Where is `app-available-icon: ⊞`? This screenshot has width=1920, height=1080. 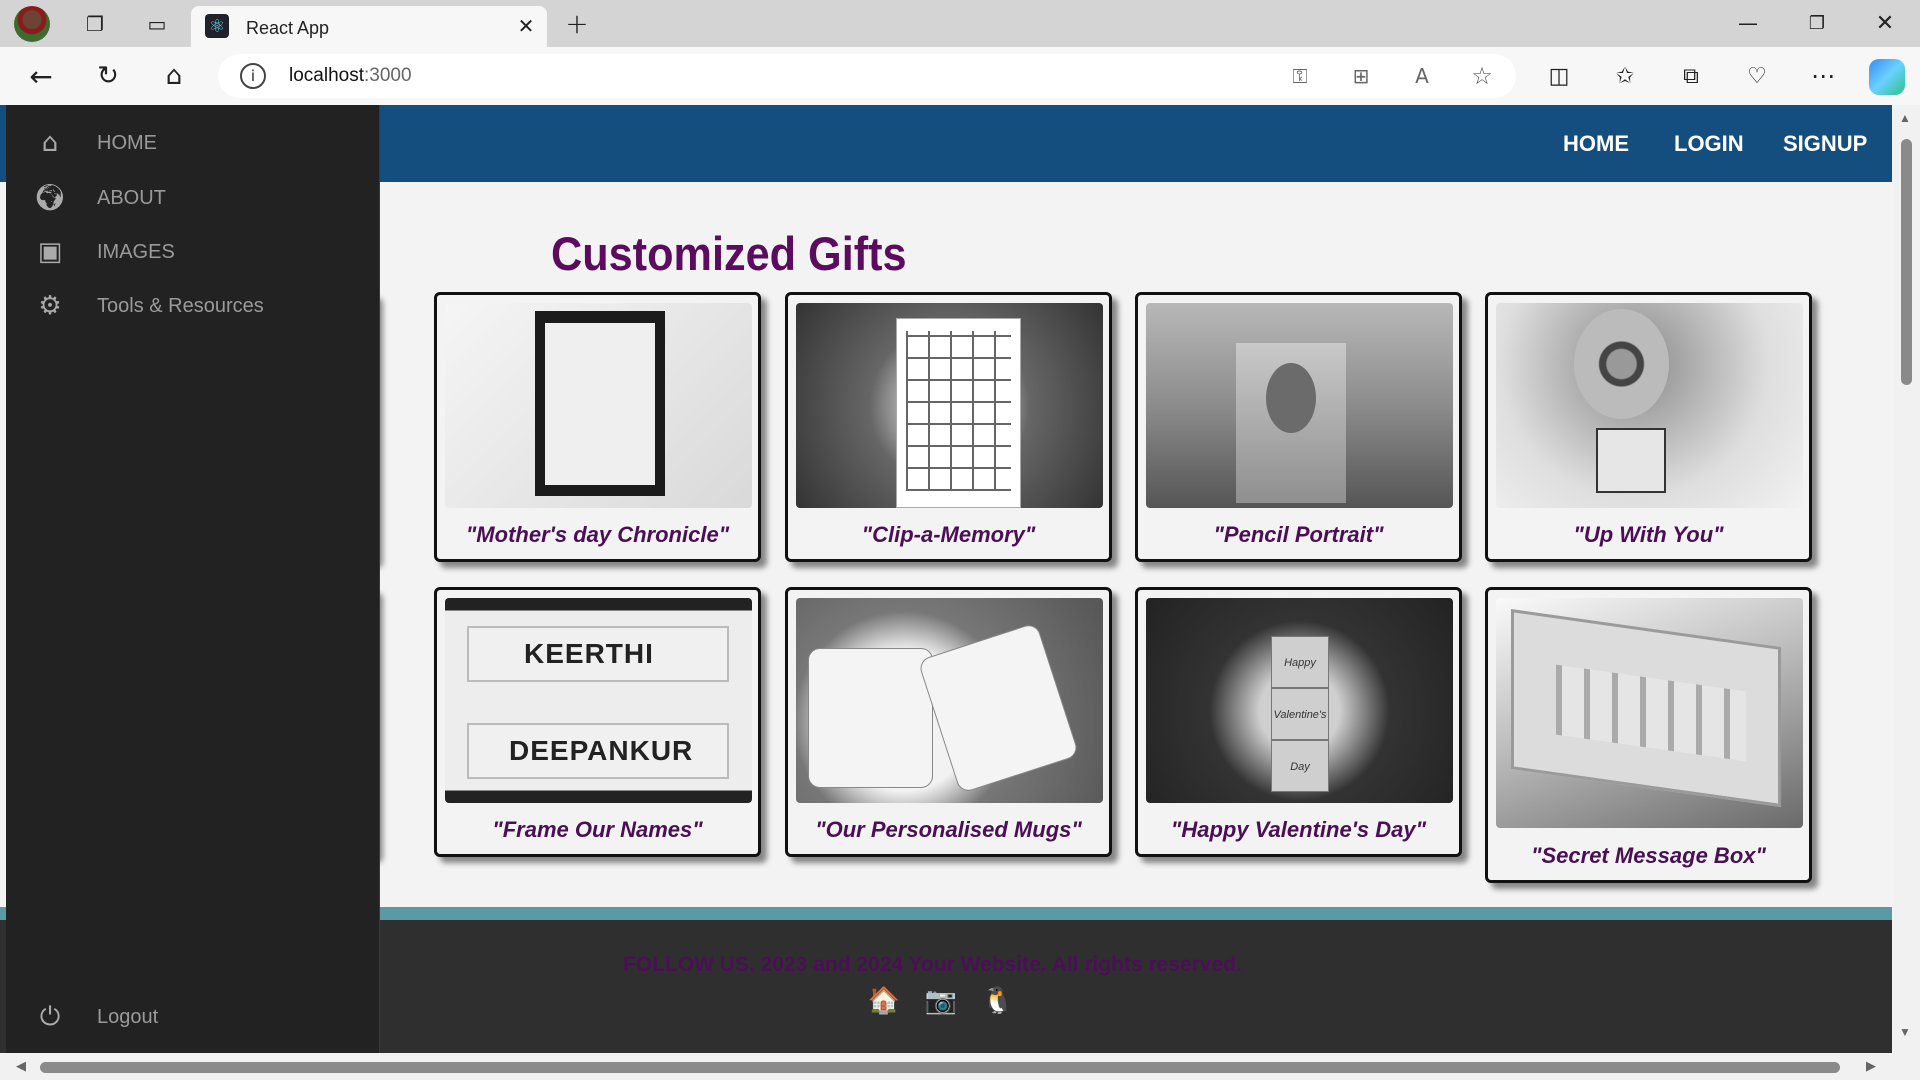
app-available-icon: ⊞ is located at coordinates (1361, 76).